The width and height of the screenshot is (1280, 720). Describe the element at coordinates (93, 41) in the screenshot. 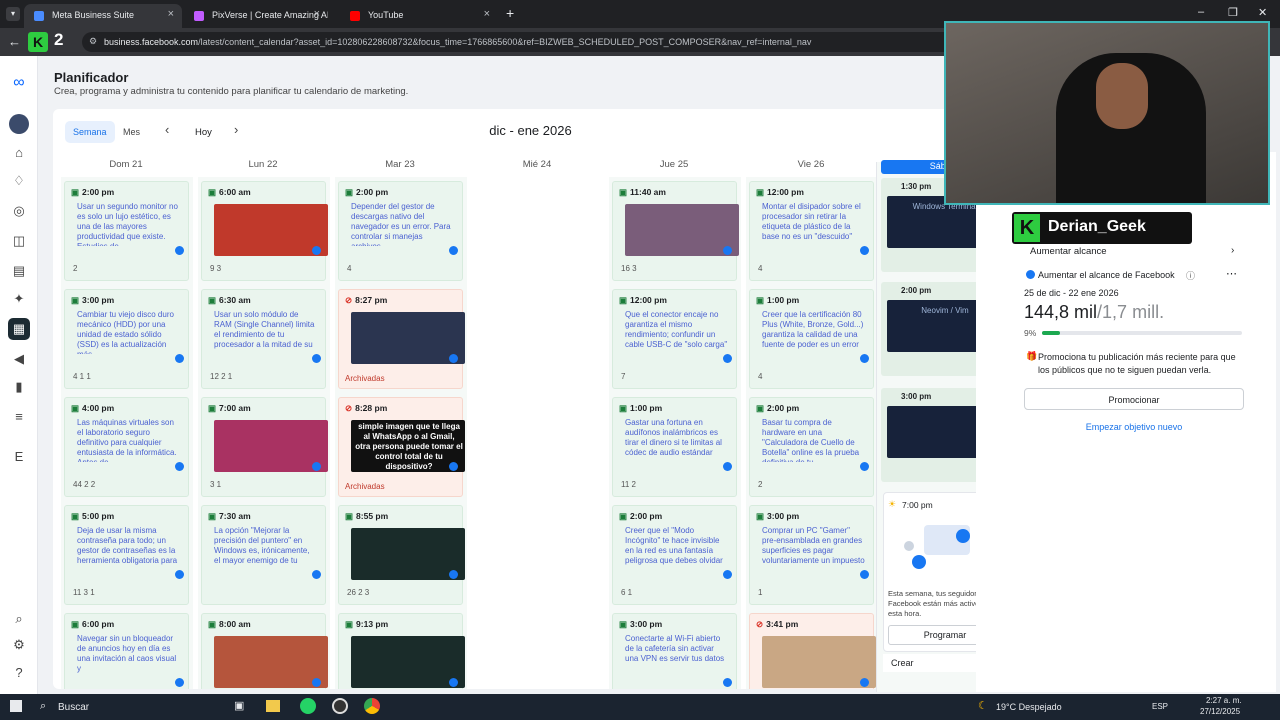

I see `site-info-icon: ⚙` at that location.